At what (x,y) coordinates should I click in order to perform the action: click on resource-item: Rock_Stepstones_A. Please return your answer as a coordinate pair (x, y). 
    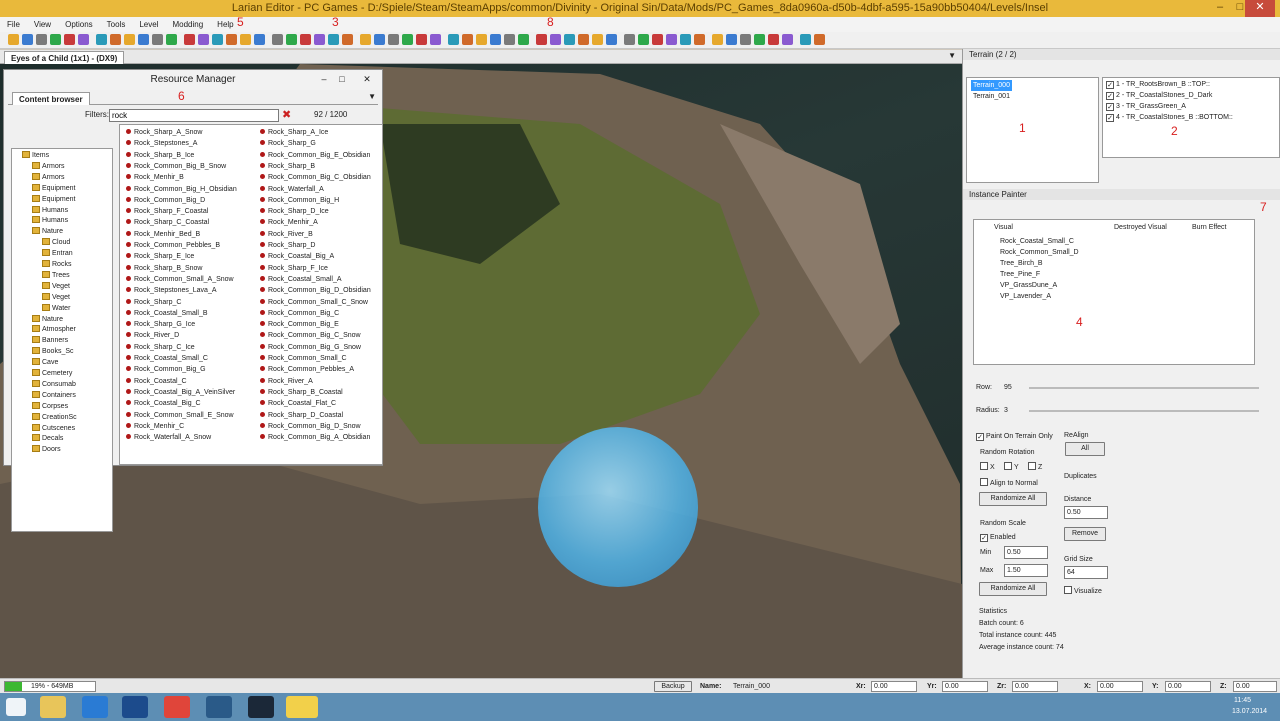
    Looking at the image, I should click on (161, 143).